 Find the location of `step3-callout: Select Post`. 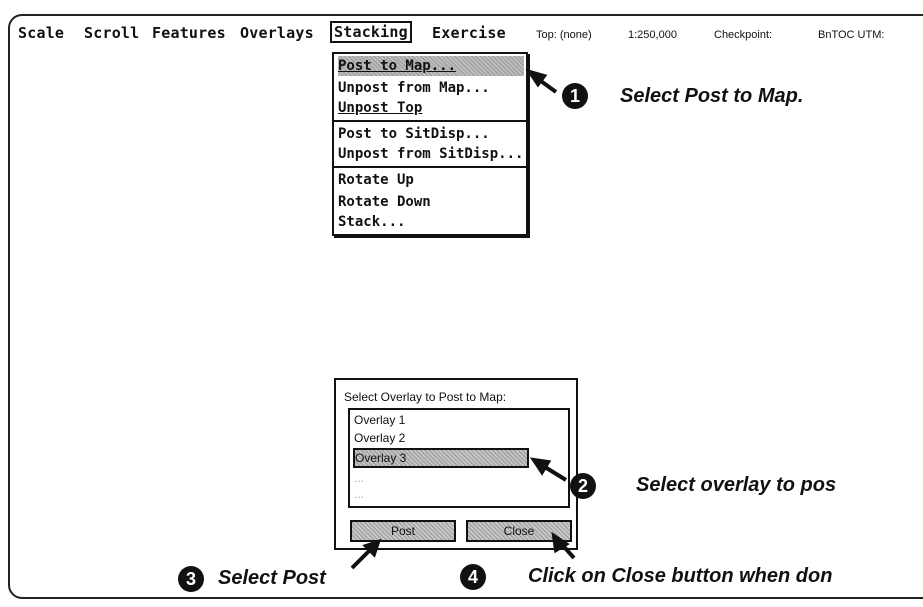

step3-callout: Select Post is located at coordinates (272, 578).